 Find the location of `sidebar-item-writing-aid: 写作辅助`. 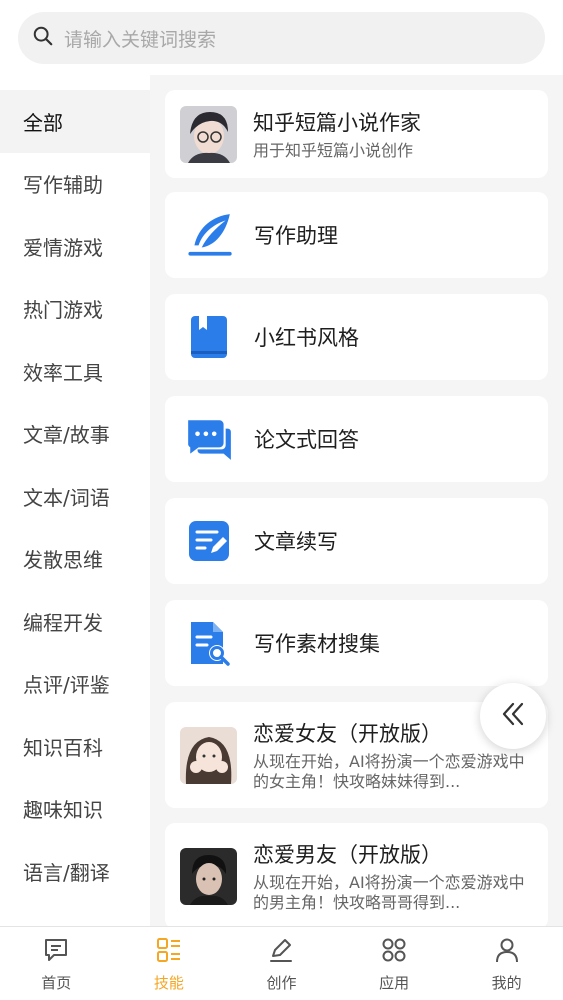

sidebar-item-writing-aid: 写作辅助 is located at coordinates (75, 184).